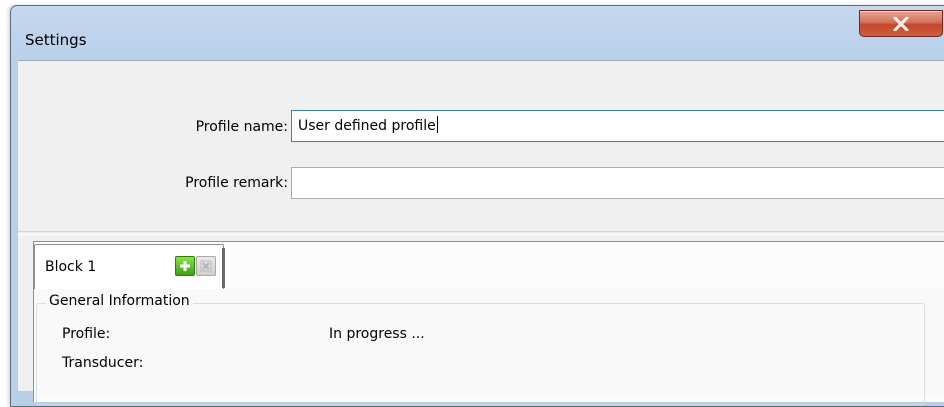  I want to click on close-icon, so click(901, 23).